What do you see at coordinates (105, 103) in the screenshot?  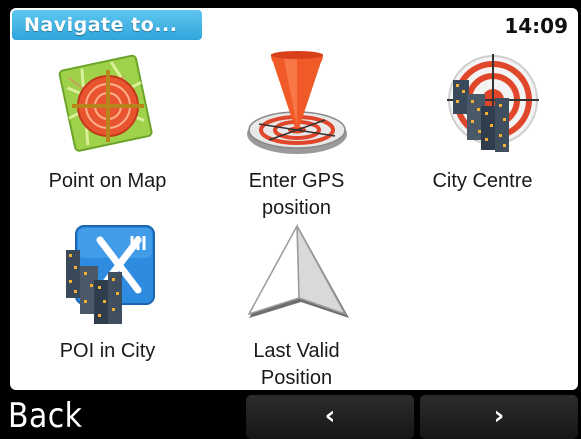 I see `map-target-icon` at bounding box center [105, 103].